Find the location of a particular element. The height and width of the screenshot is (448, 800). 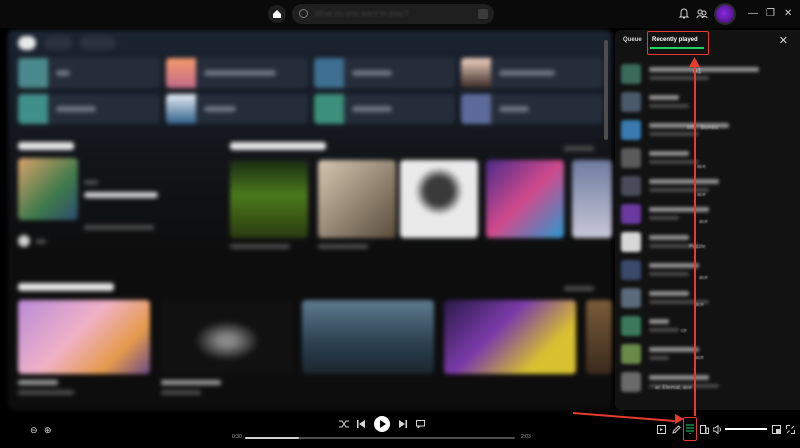

shuffle-icon is located at coordinates (344, 424).